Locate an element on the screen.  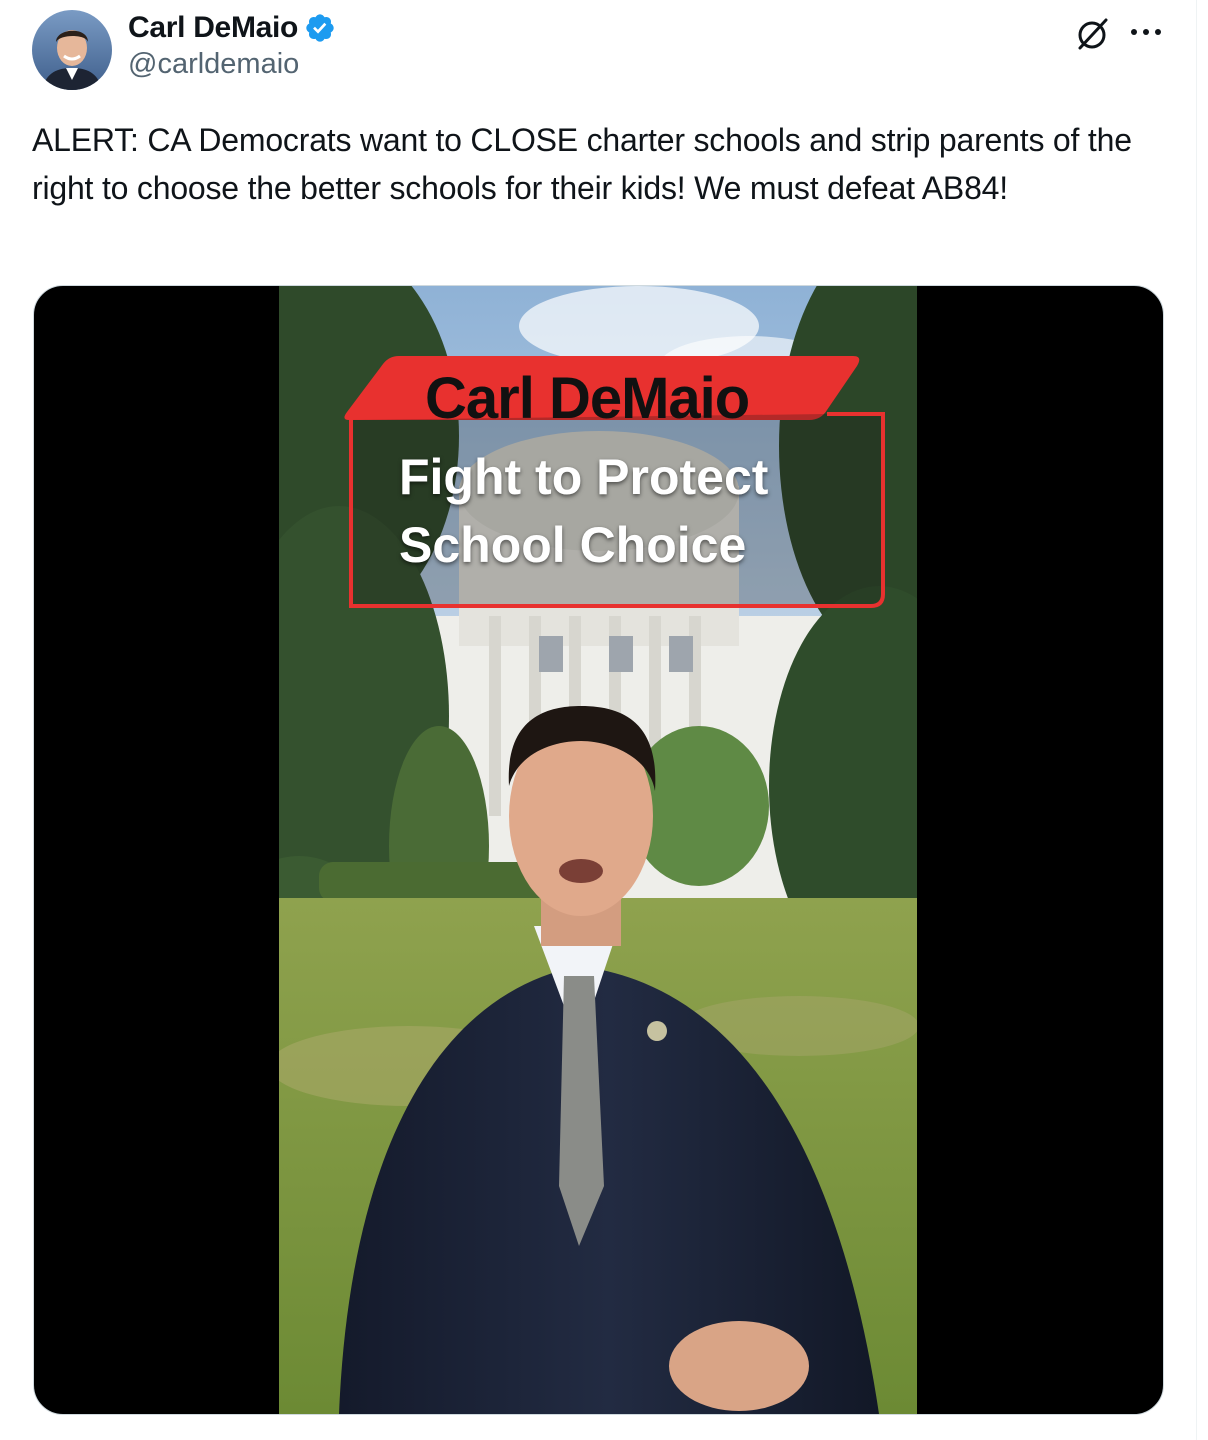
verified-badge-icon is located at coordinates (320, 28).